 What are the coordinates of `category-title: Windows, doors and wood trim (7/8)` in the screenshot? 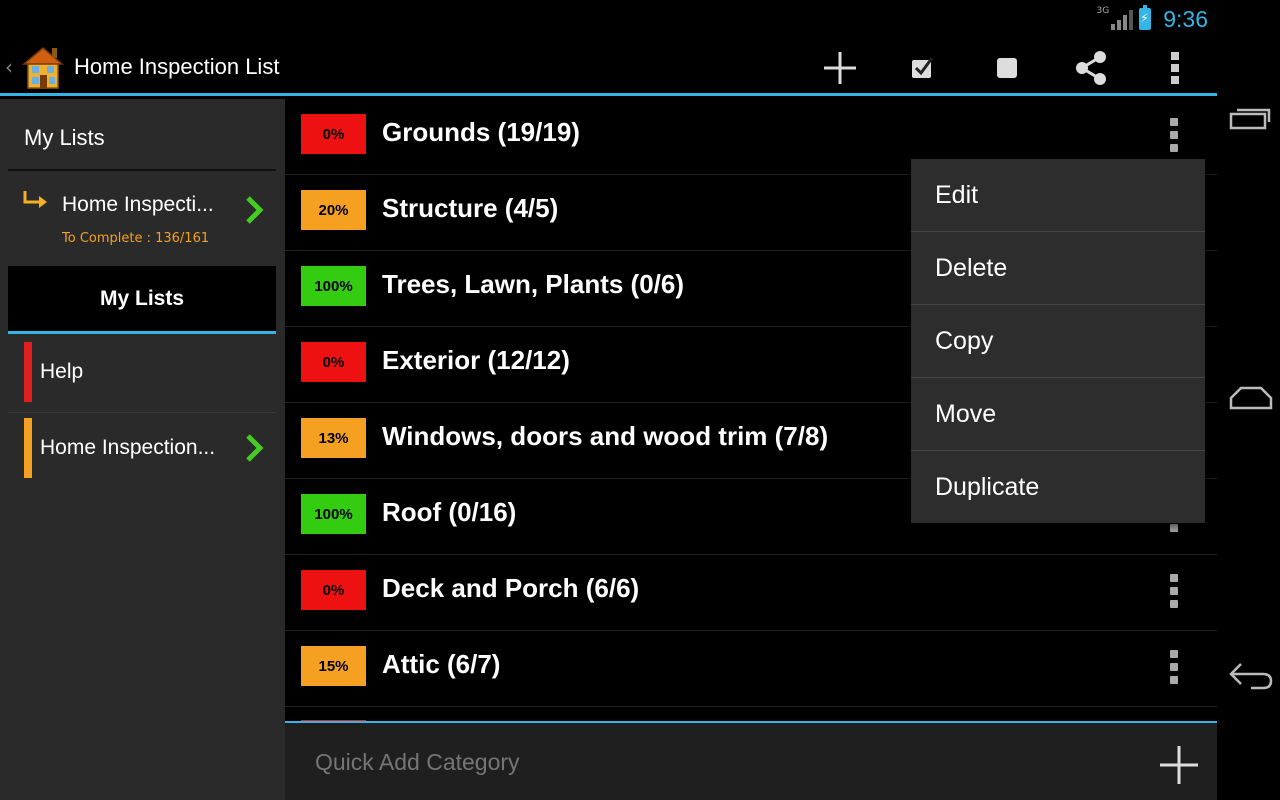 It's located at (605, 436).